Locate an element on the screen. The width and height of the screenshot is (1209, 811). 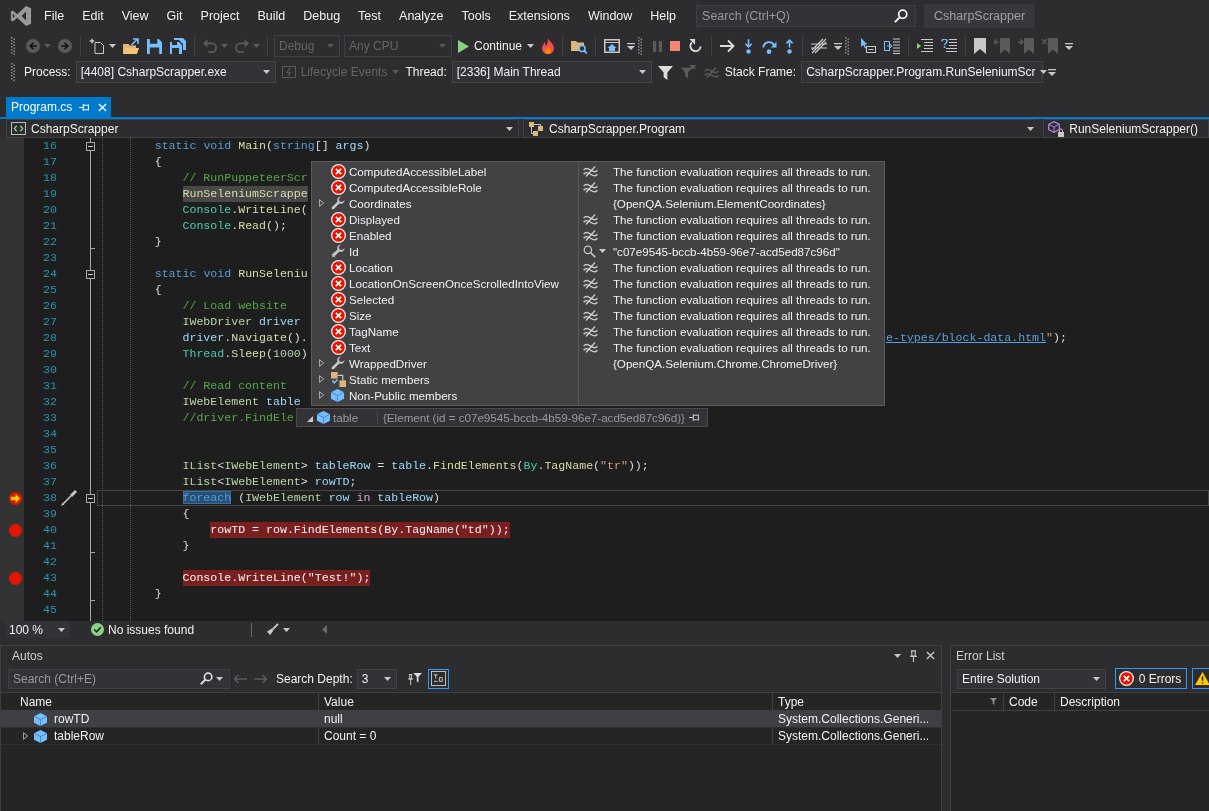
menu-item: File is located at coordinates (54, 16).